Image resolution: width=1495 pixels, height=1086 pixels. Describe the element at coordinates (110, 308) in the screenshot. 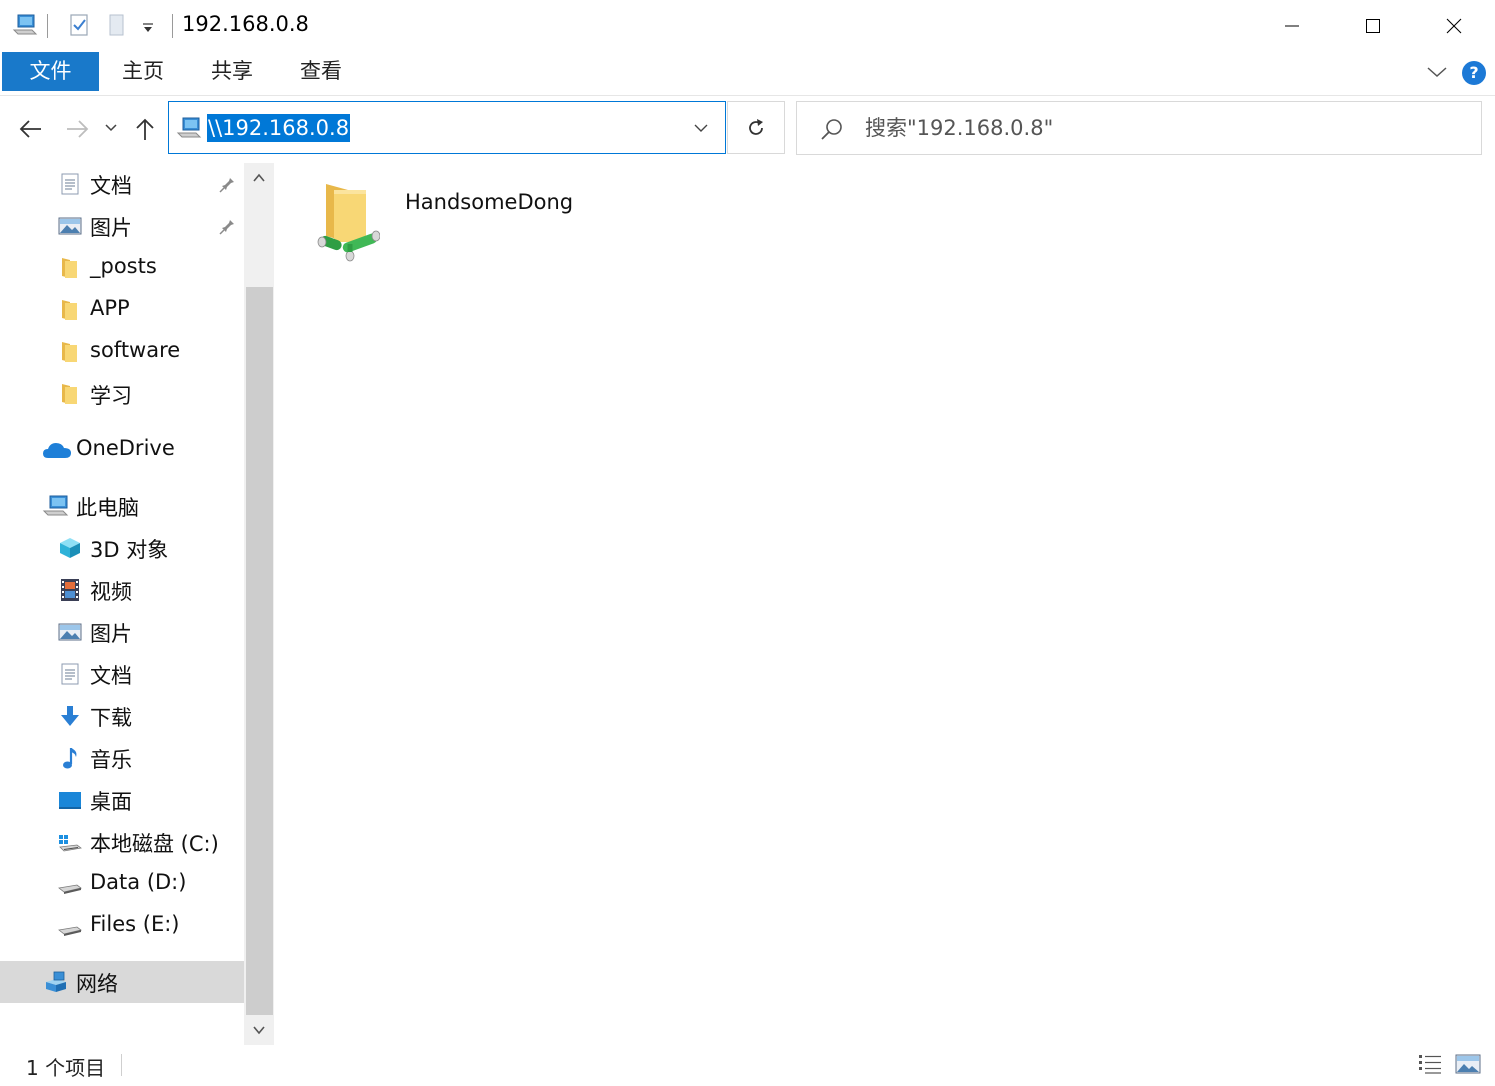

I see `nav-item-label: APP` at that location.